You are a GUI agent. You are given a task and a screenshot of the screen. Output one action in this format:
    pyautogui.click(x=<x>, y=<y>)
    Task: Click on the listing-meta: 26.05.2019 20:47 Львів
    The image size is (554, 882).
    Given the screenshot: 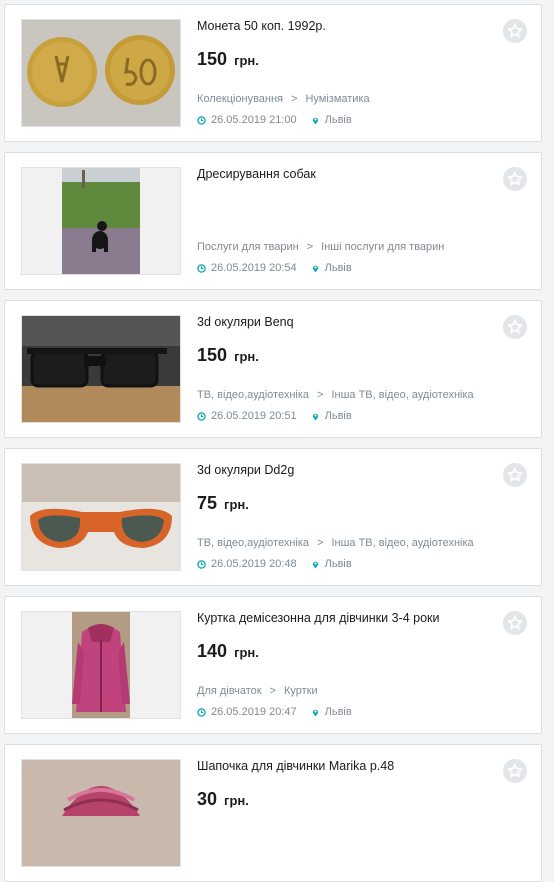 What is the action you would take?
    pyautogui.click(x=274, y=712)
    